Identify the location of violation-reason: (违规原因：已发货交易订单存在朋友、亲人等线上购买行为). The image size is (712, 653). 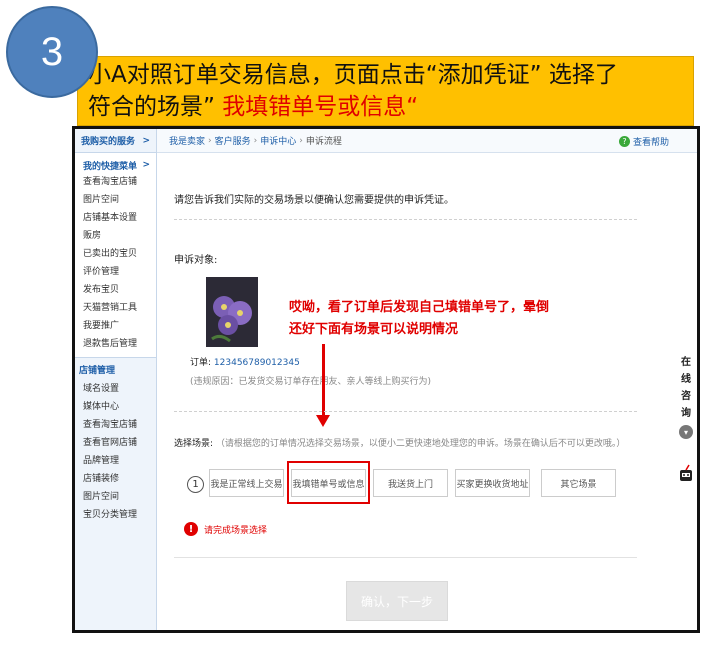
(311, 382).